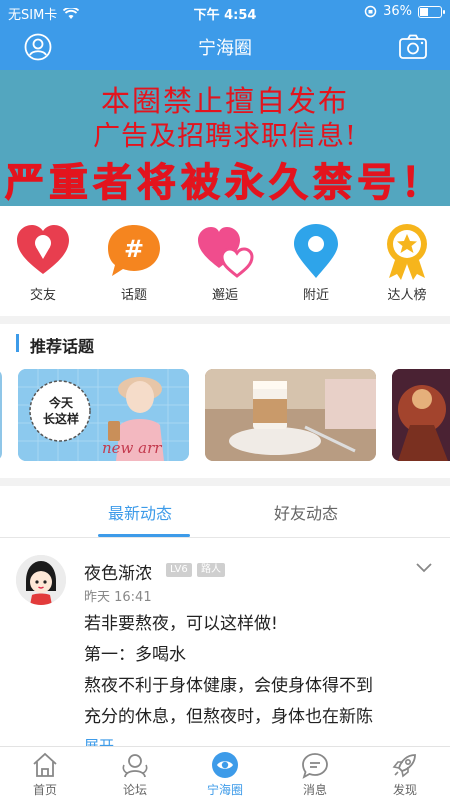 This screenshot has height=800, width=450. Describe the element at coordinates (228, 717) in the screenshot. I see `post-line: 充分的休息，但熬夜时，身体也在新陈` at that location.